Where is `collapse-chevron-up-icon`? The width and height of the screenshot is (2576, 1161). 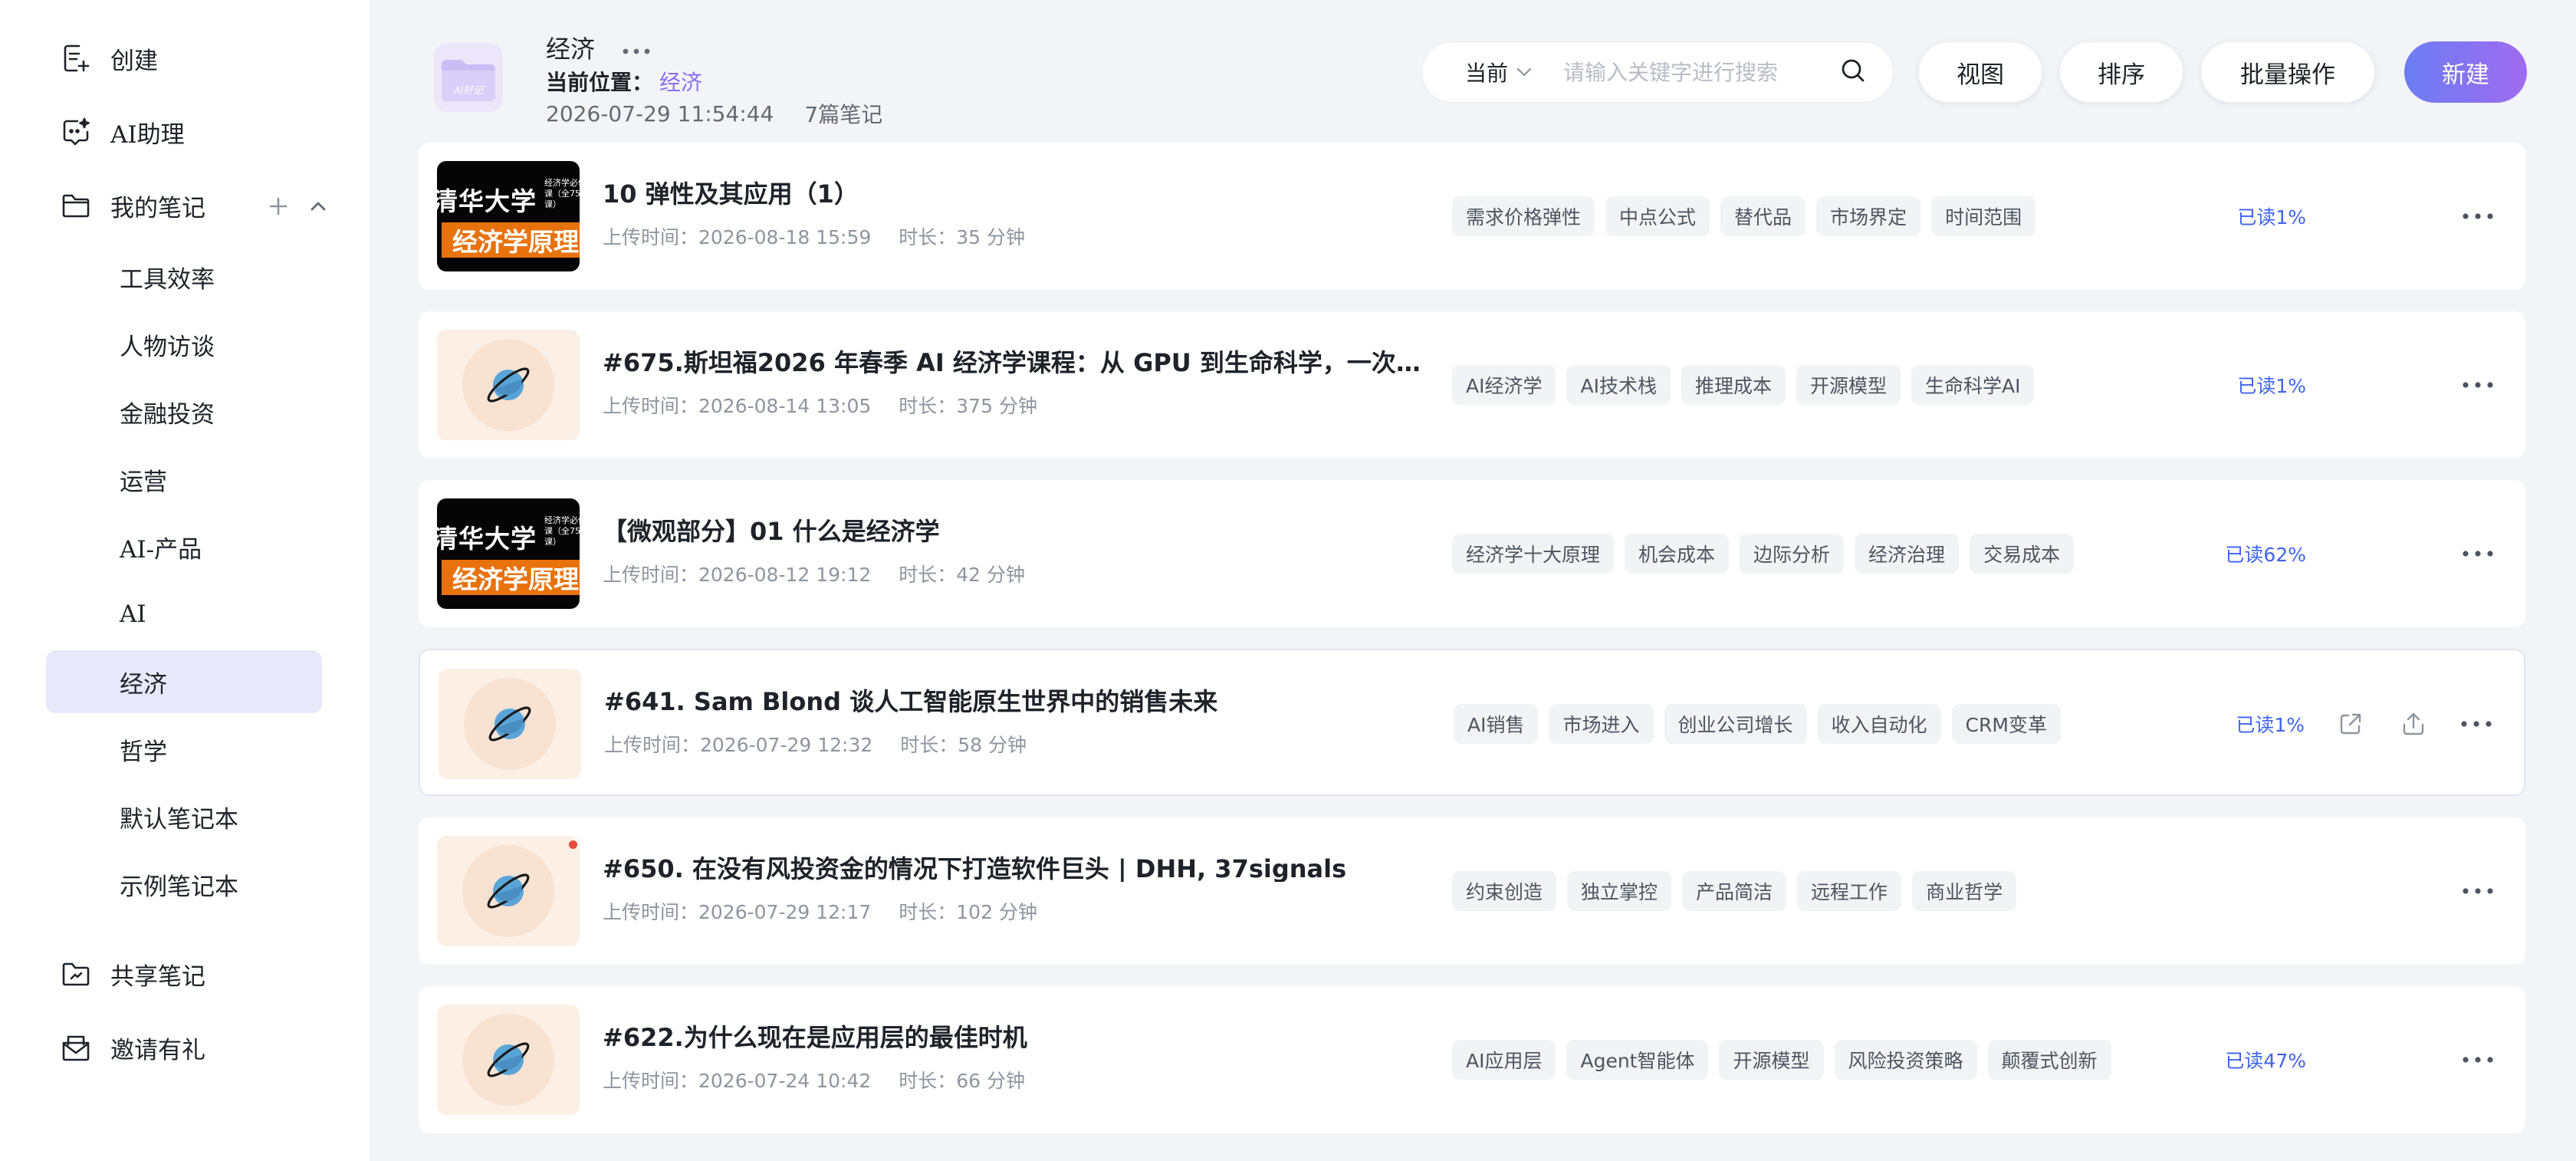 collapse-chevron-up-icon is located at coordinates (319, 206).